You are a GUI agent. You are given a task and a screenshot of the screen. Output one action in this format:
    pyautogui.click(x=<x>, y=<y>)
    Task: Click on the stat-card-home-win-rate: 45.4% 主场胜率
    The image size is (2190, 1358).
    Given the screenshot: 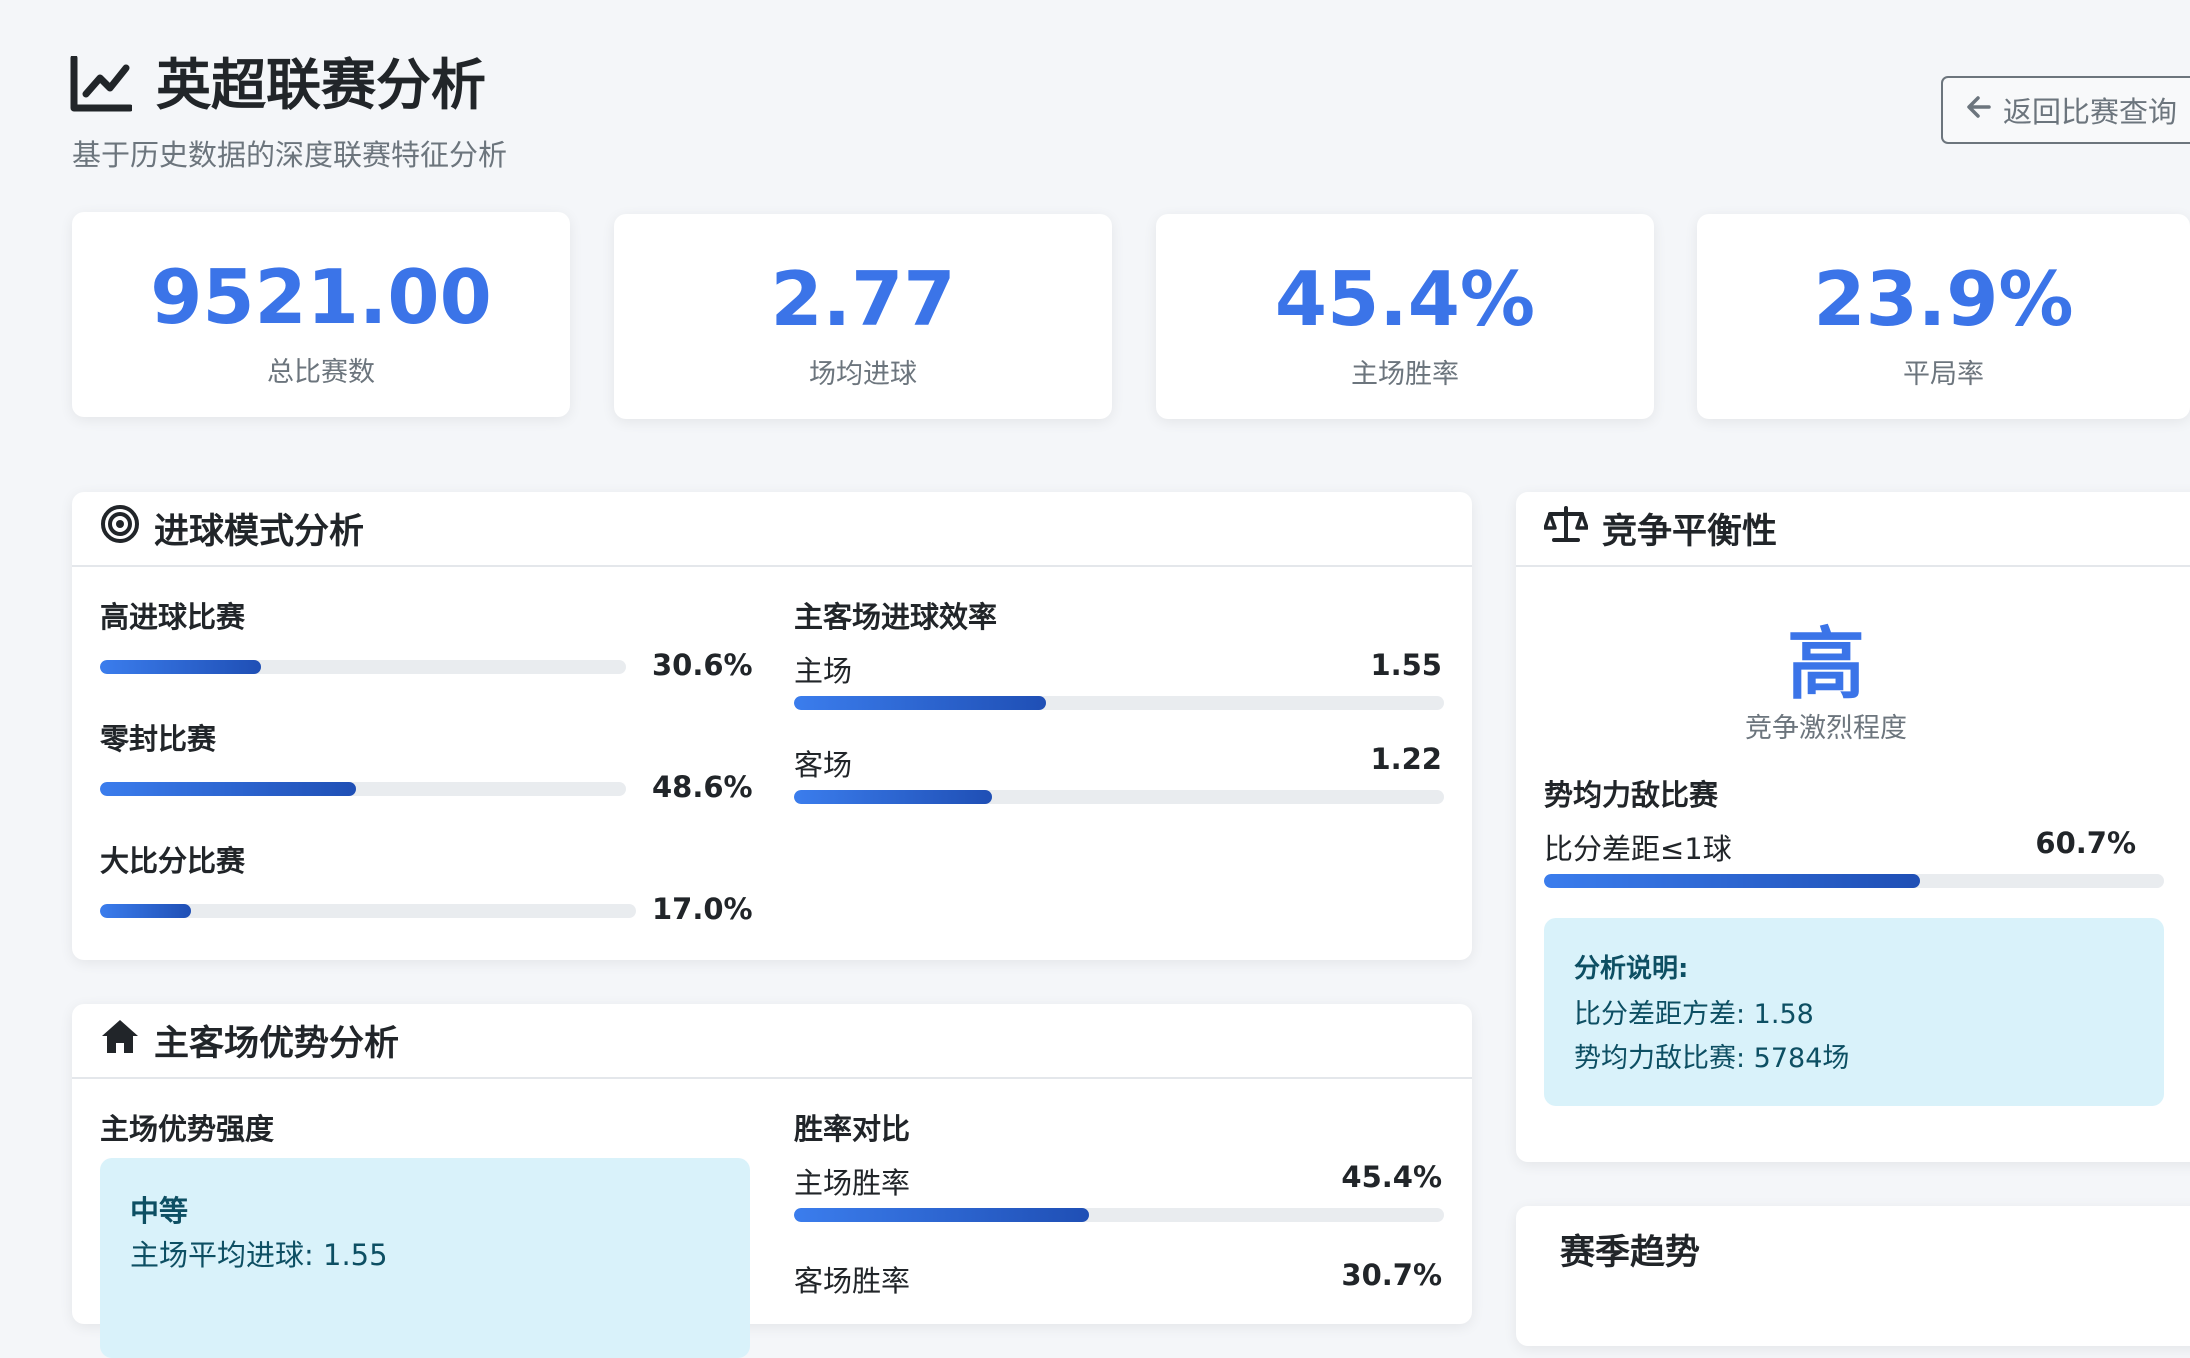 What is the action you would take?
    pyautogui.click(x=1405, y=316)
    